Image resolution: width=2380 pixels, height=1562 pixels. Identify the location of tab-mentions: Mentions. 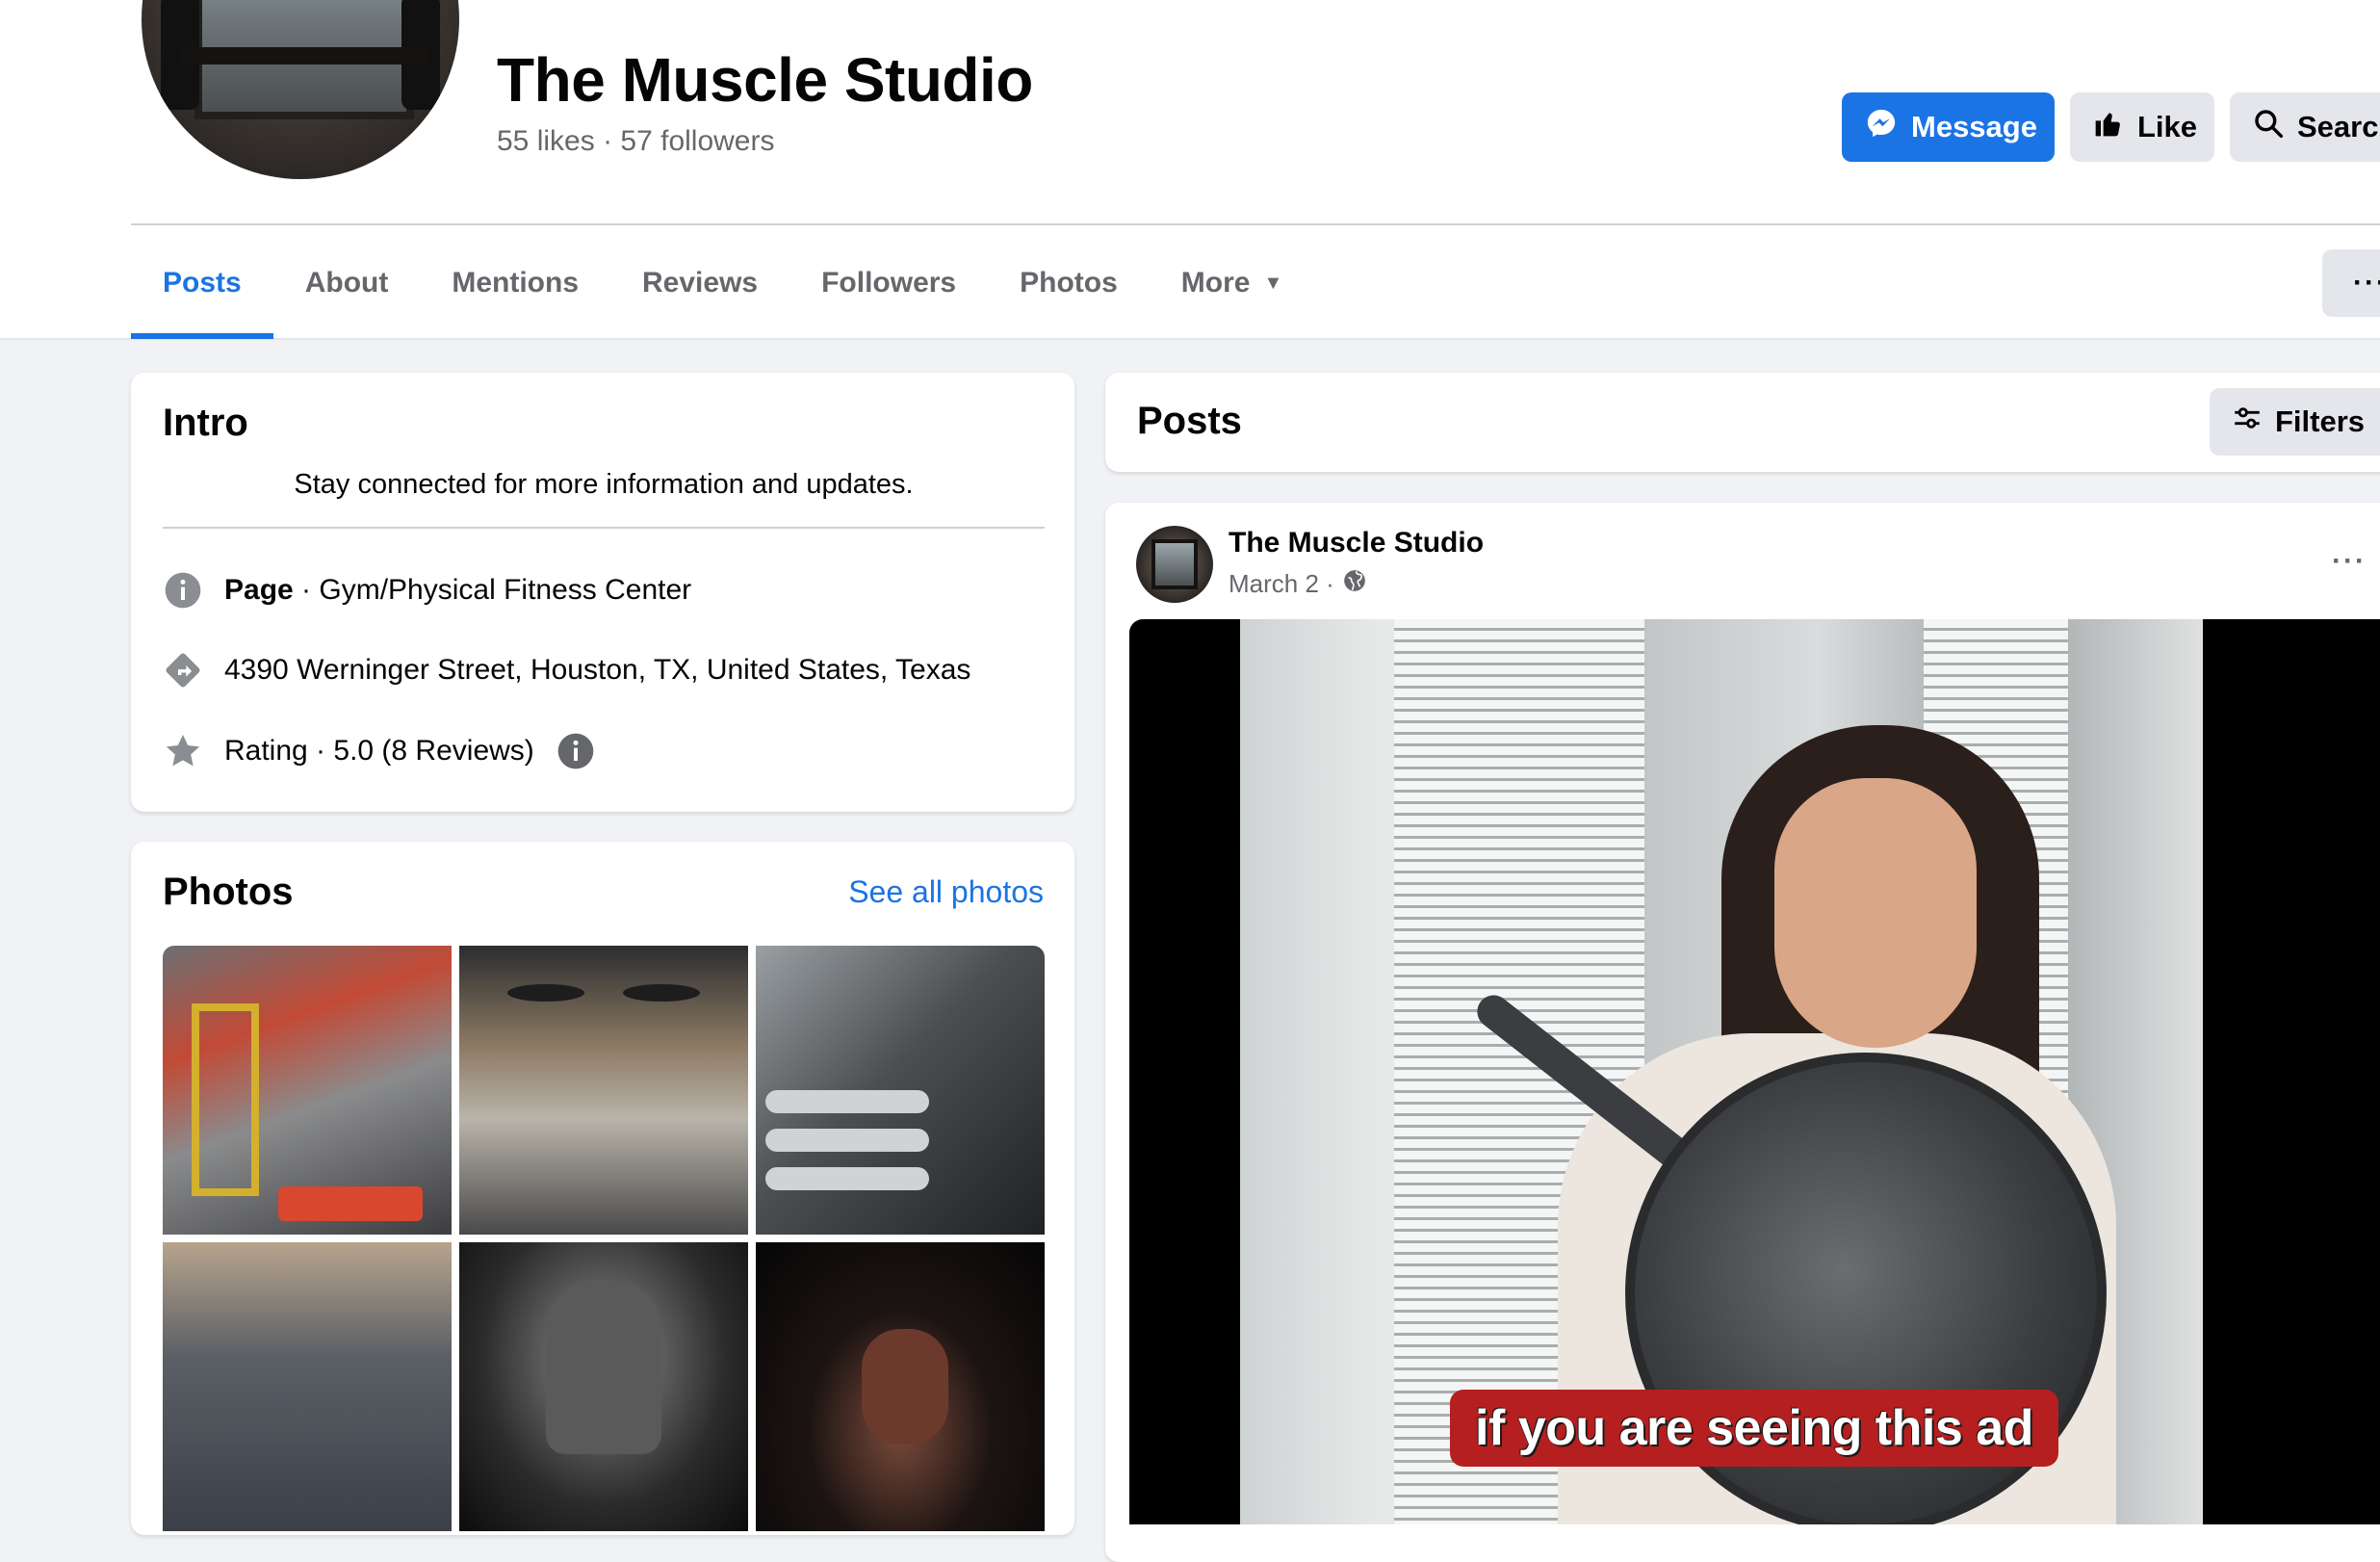
(515, 283).